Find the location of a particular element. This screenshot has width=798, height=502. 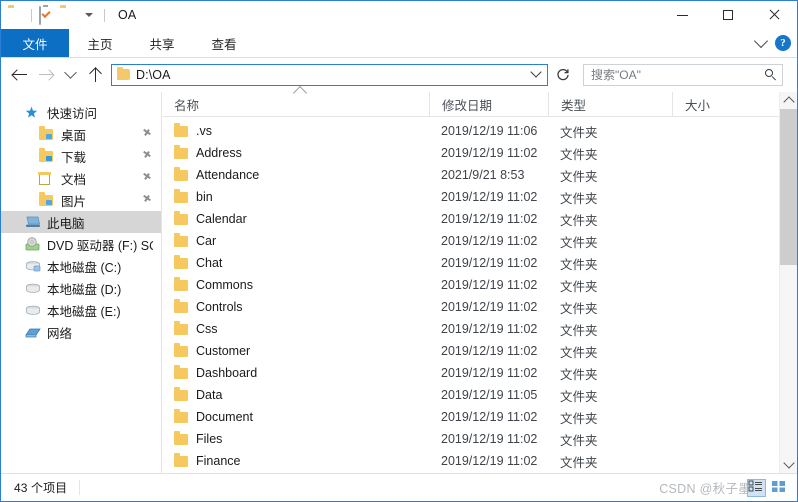

search-box: 搜索"OA" is located at coordinates (683, 74).